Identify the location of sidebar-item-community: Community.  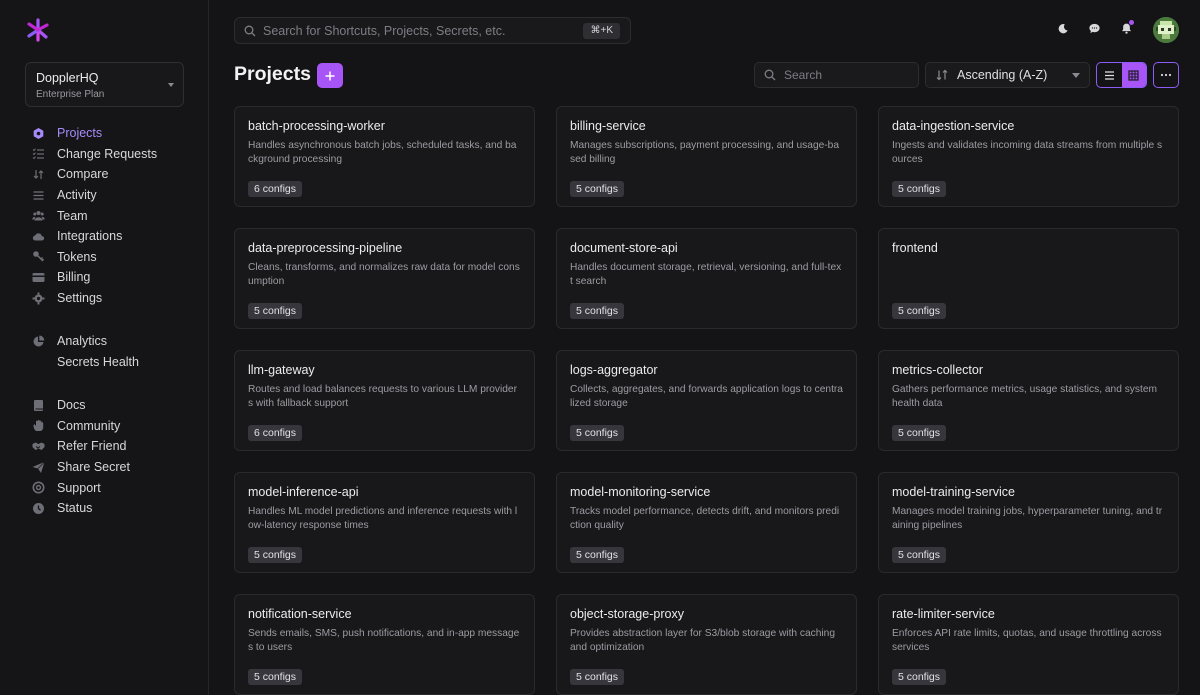
(115, 426).